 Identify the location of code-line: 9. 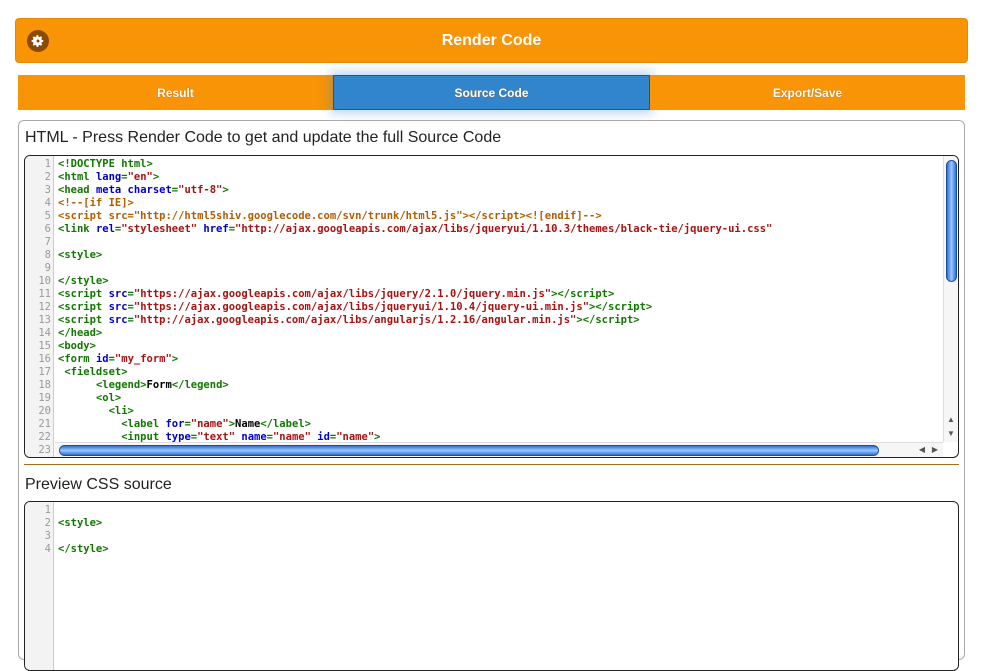
(398, 268).